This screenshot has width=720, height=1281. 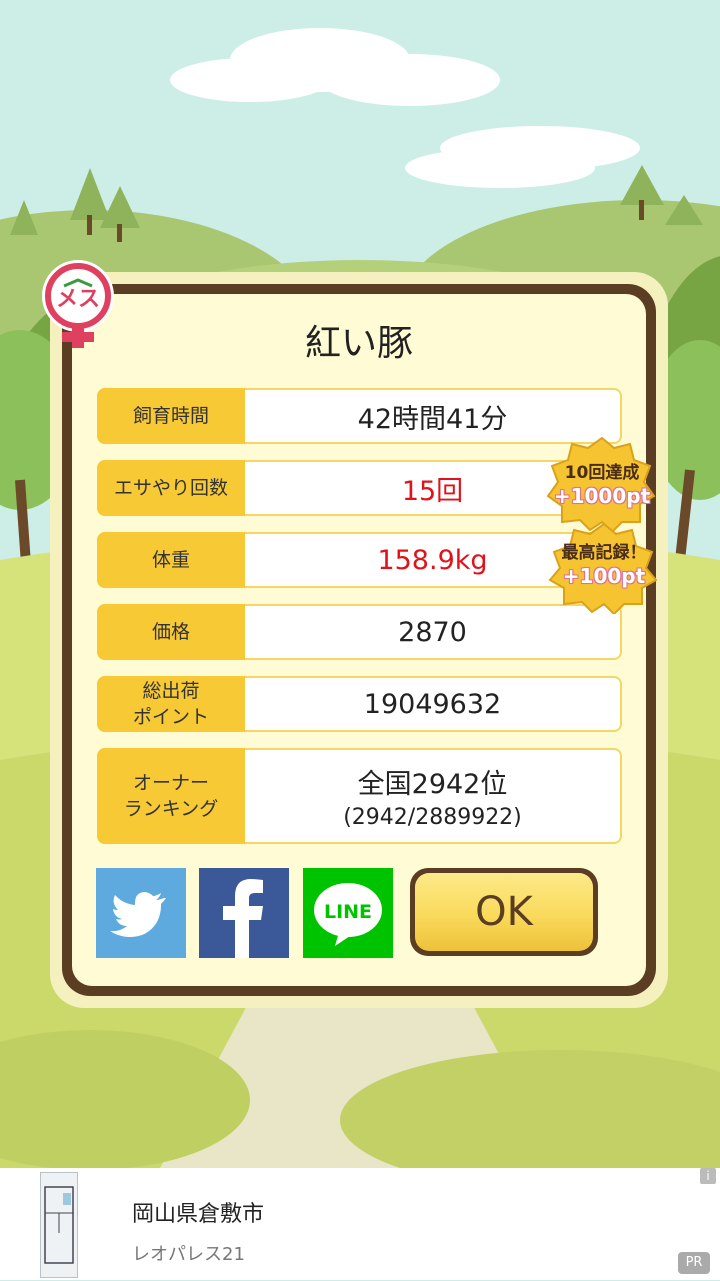 I want to click on ad-pr-badge: PR, so click(x=694, y=1263).